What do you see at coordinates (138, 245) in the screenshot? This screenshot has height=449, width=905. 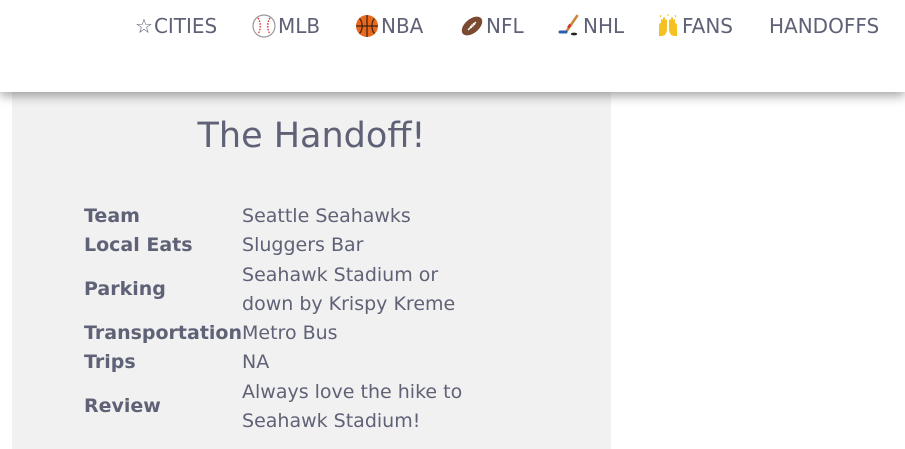 I see `row-label-local-eats: Local Eats` at bounding box center [138, 245].